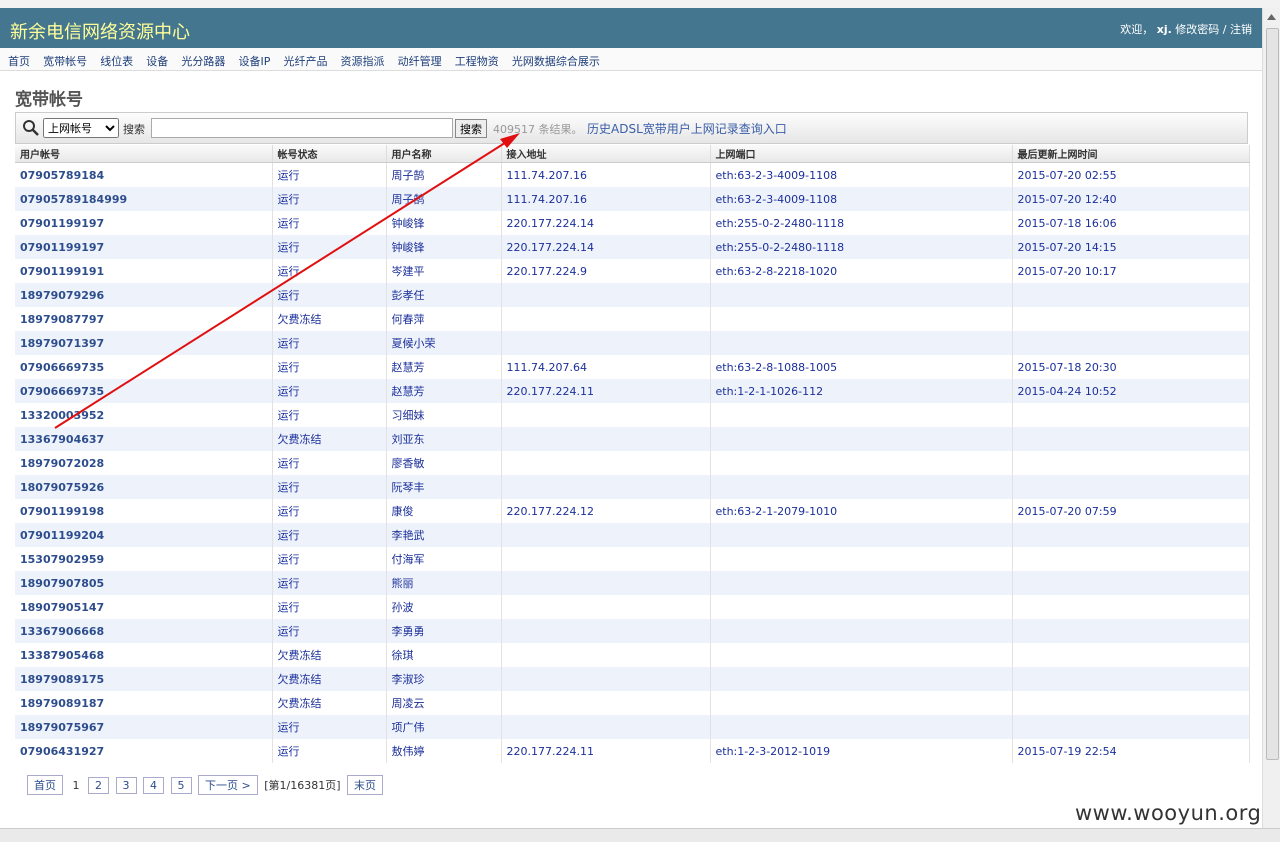 The image size is (1280, 842). I want to click on cell-account: 18907905147, so click(144, 607).